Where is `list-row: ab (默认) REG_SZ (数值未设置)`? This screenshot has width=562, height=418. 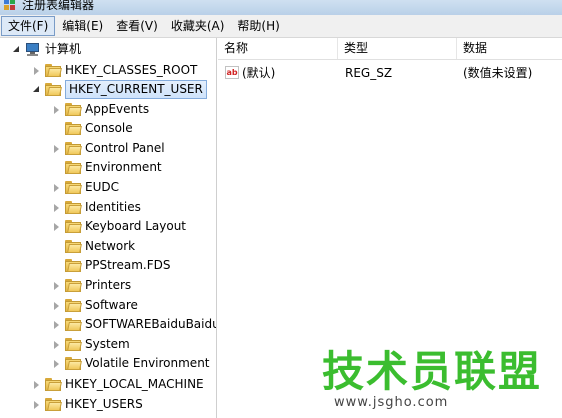 list-row: ab (默认) REG_SZ (数值未设置) is located at coordinates (390, 73).